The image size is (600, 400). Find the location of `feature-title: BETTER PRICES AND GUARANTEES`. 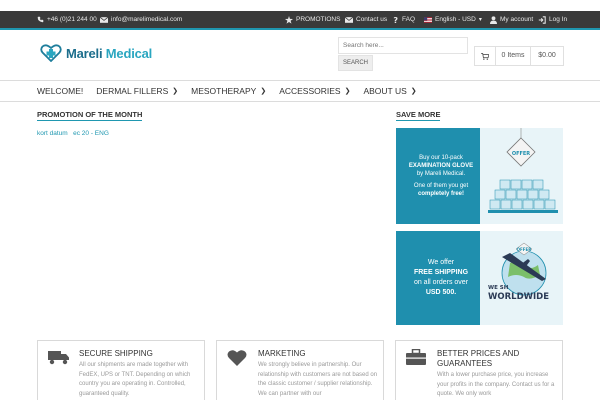

feature-title: BETTER PRICES AND GUARANTEES is located at coordinates (478, 359).